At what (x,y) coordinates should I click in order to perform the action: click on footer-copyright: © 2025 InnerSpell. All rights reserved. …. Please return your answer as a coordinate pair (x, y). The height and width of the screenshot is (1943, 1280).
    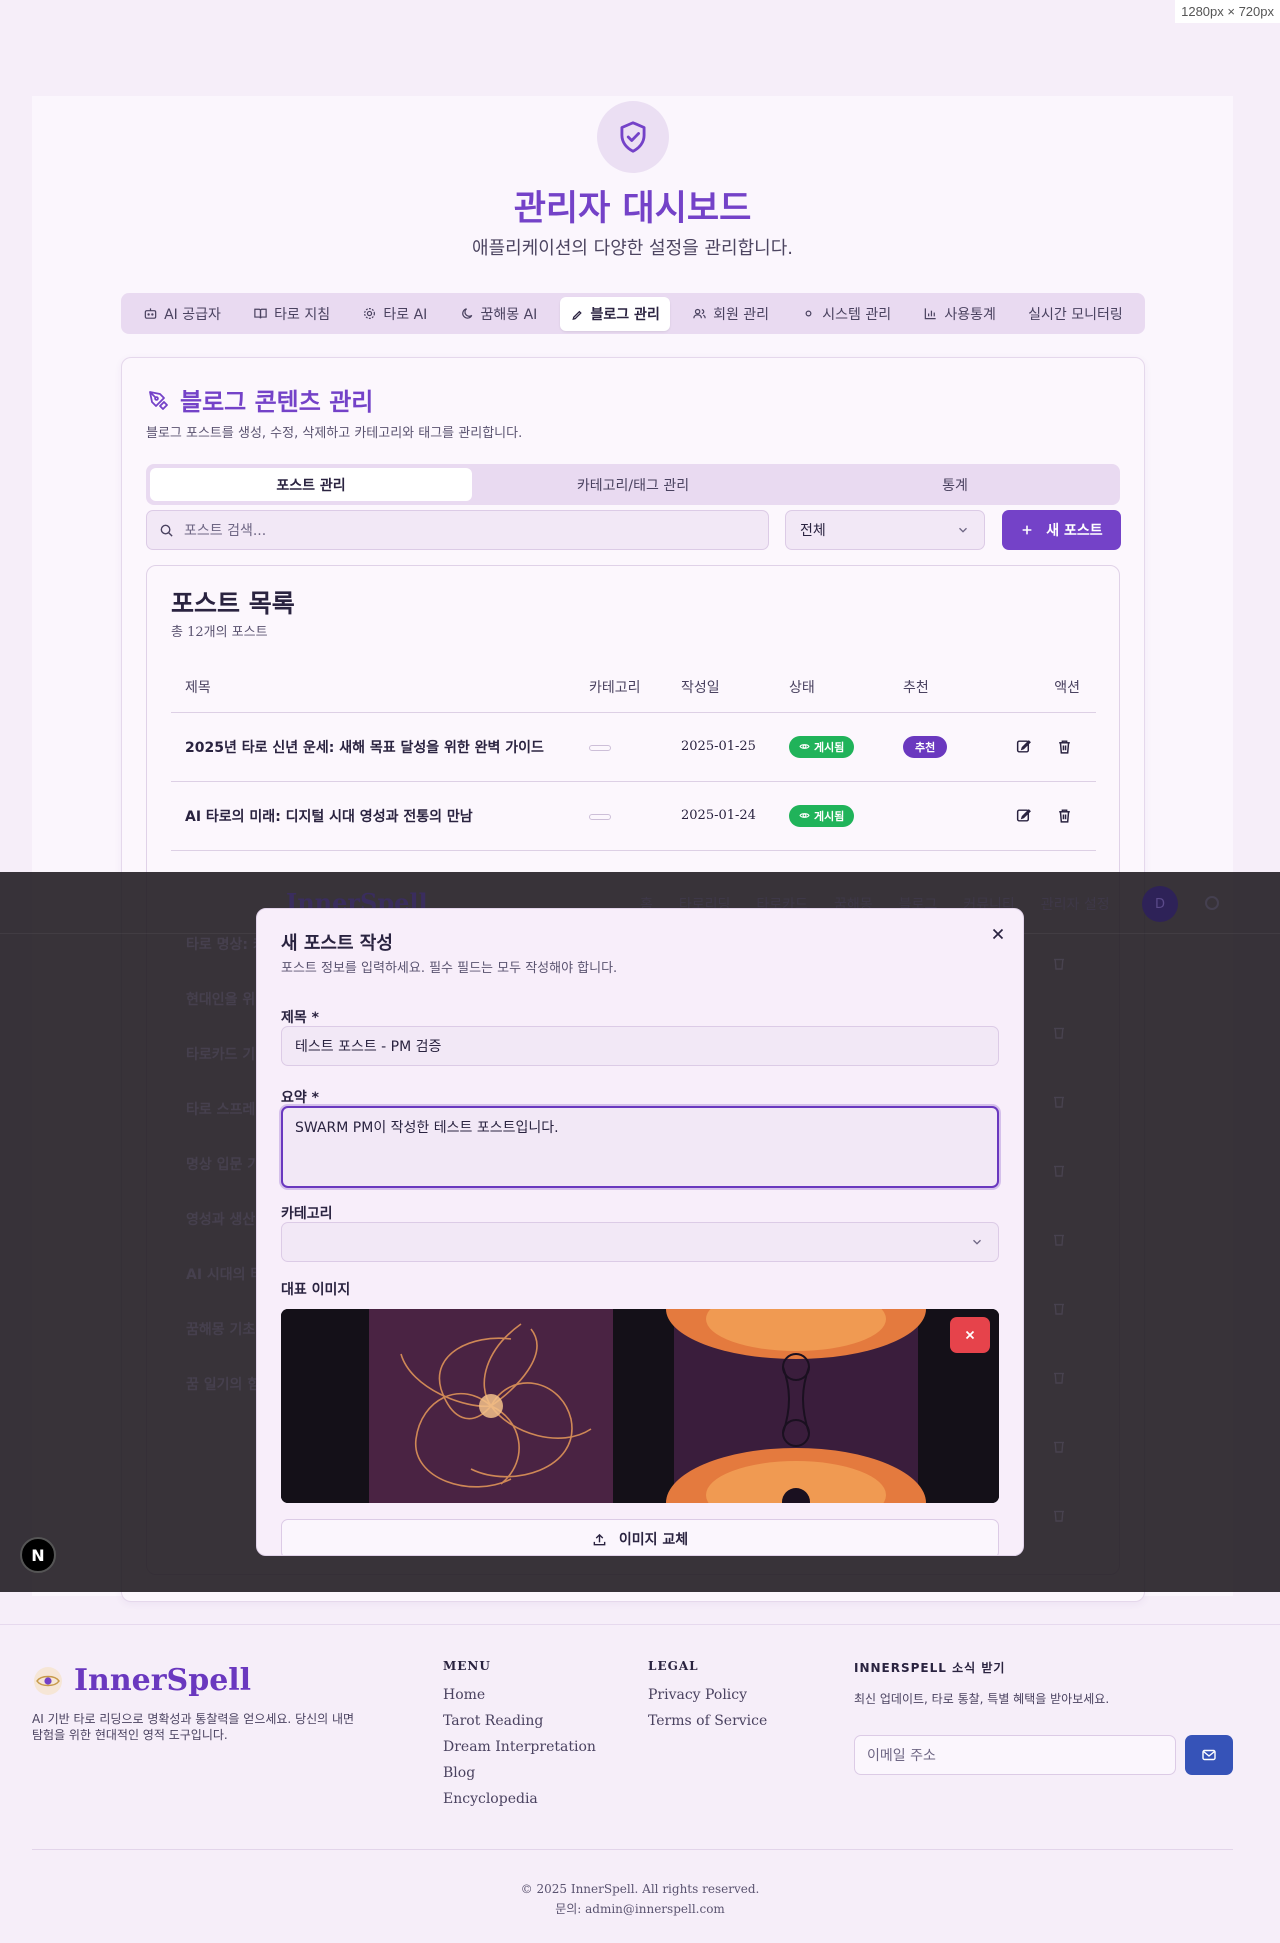
    Looking at the image, I should click on (640, 1899).